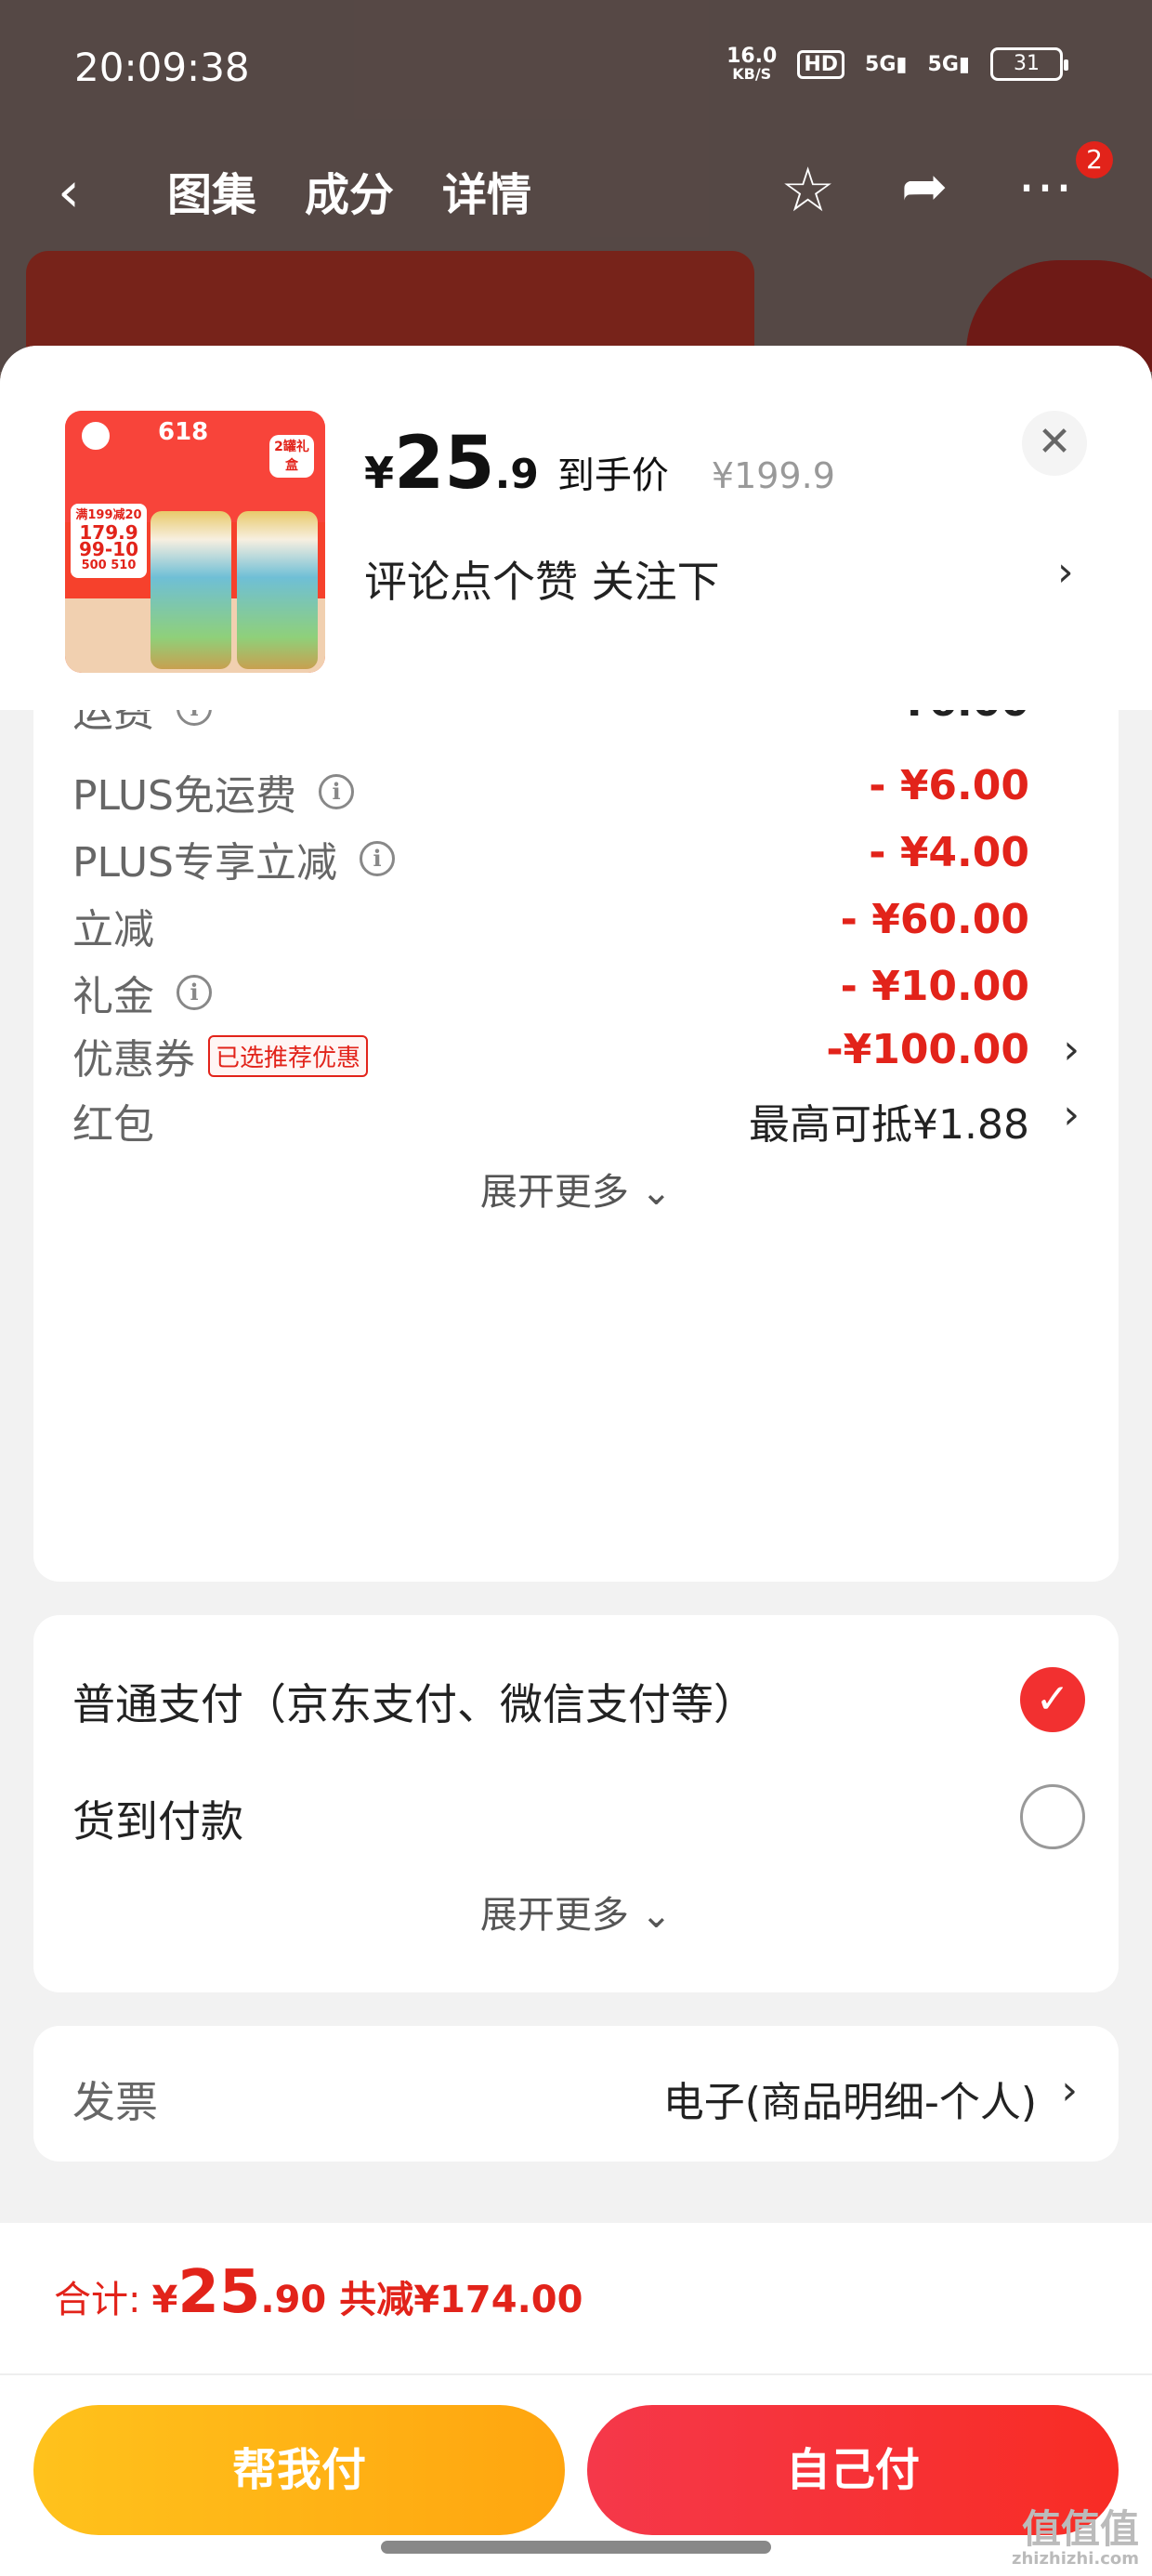 The image size is (1152, 2576). What do you see at coordinates (752, 56) in the screenshot?
I see `net-speed-value: 16.0` at bounding box center [752, 56].